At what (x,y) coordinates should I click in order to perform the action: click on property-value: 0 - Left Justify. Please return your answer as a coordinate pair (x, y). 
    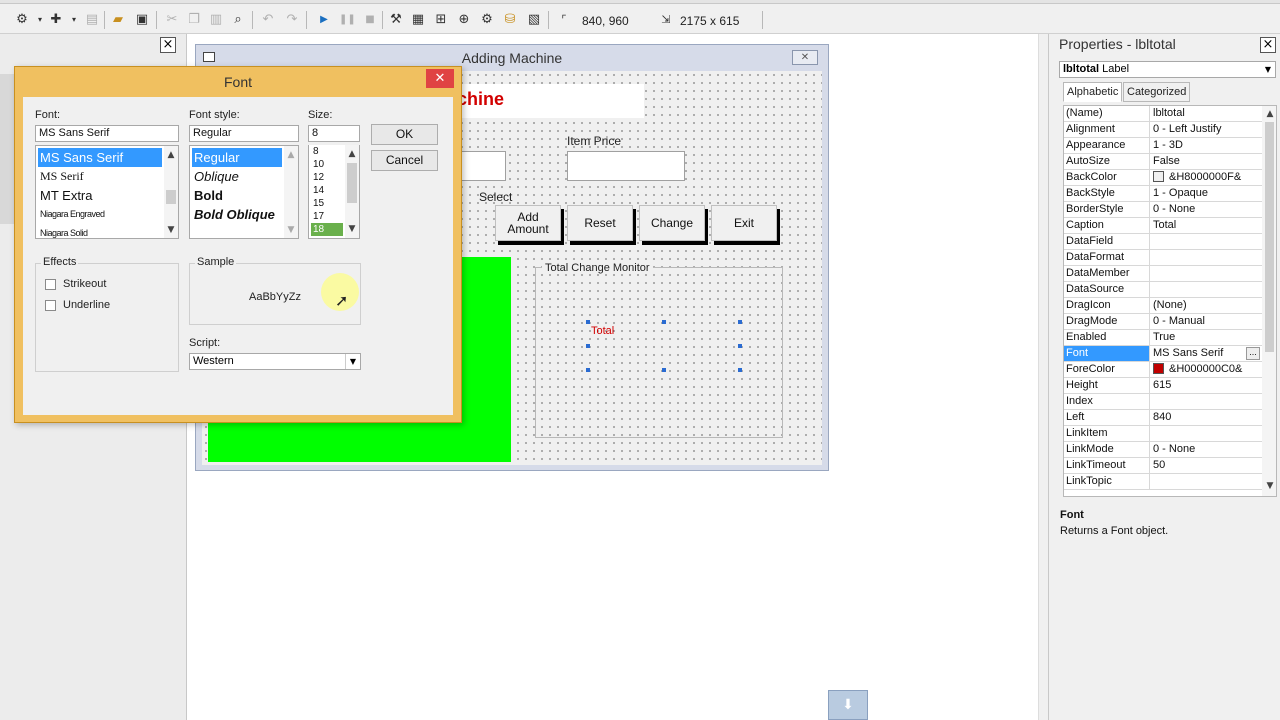
    Looking at the image, I should click on (1206, 129).